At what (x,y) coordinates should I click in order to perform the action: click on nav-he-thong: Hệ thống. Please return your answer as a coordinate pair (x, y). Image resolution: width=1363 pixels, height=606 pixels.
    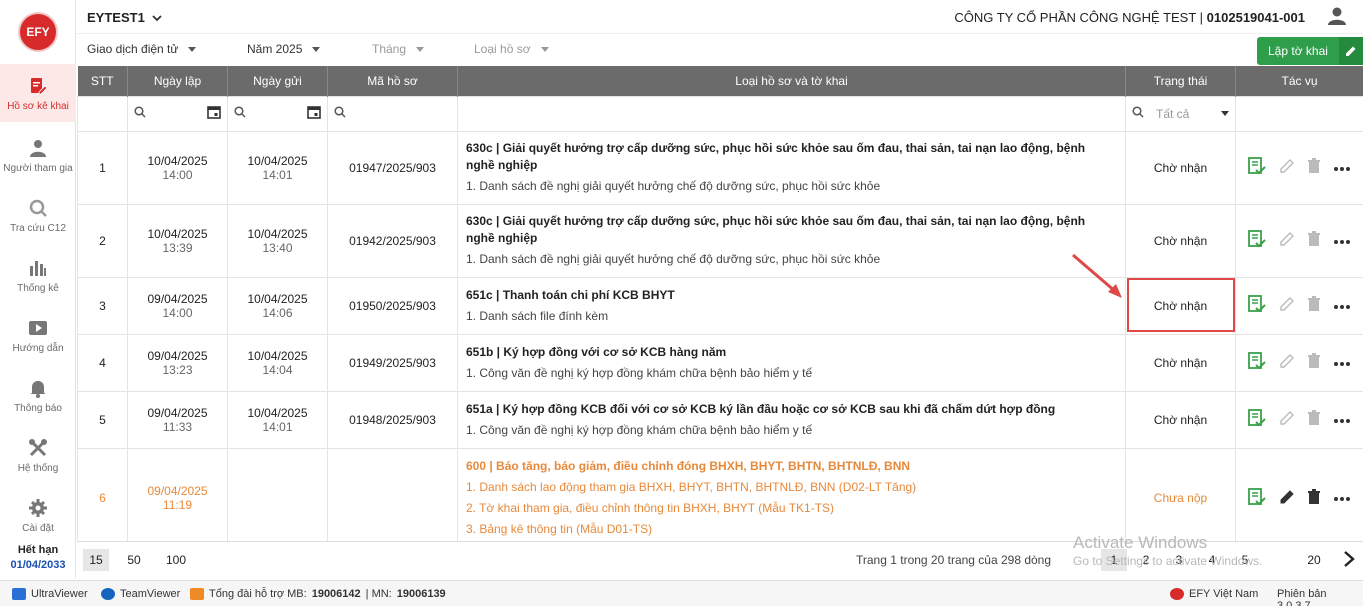
    Looking at the image, I should click on (38, 455).